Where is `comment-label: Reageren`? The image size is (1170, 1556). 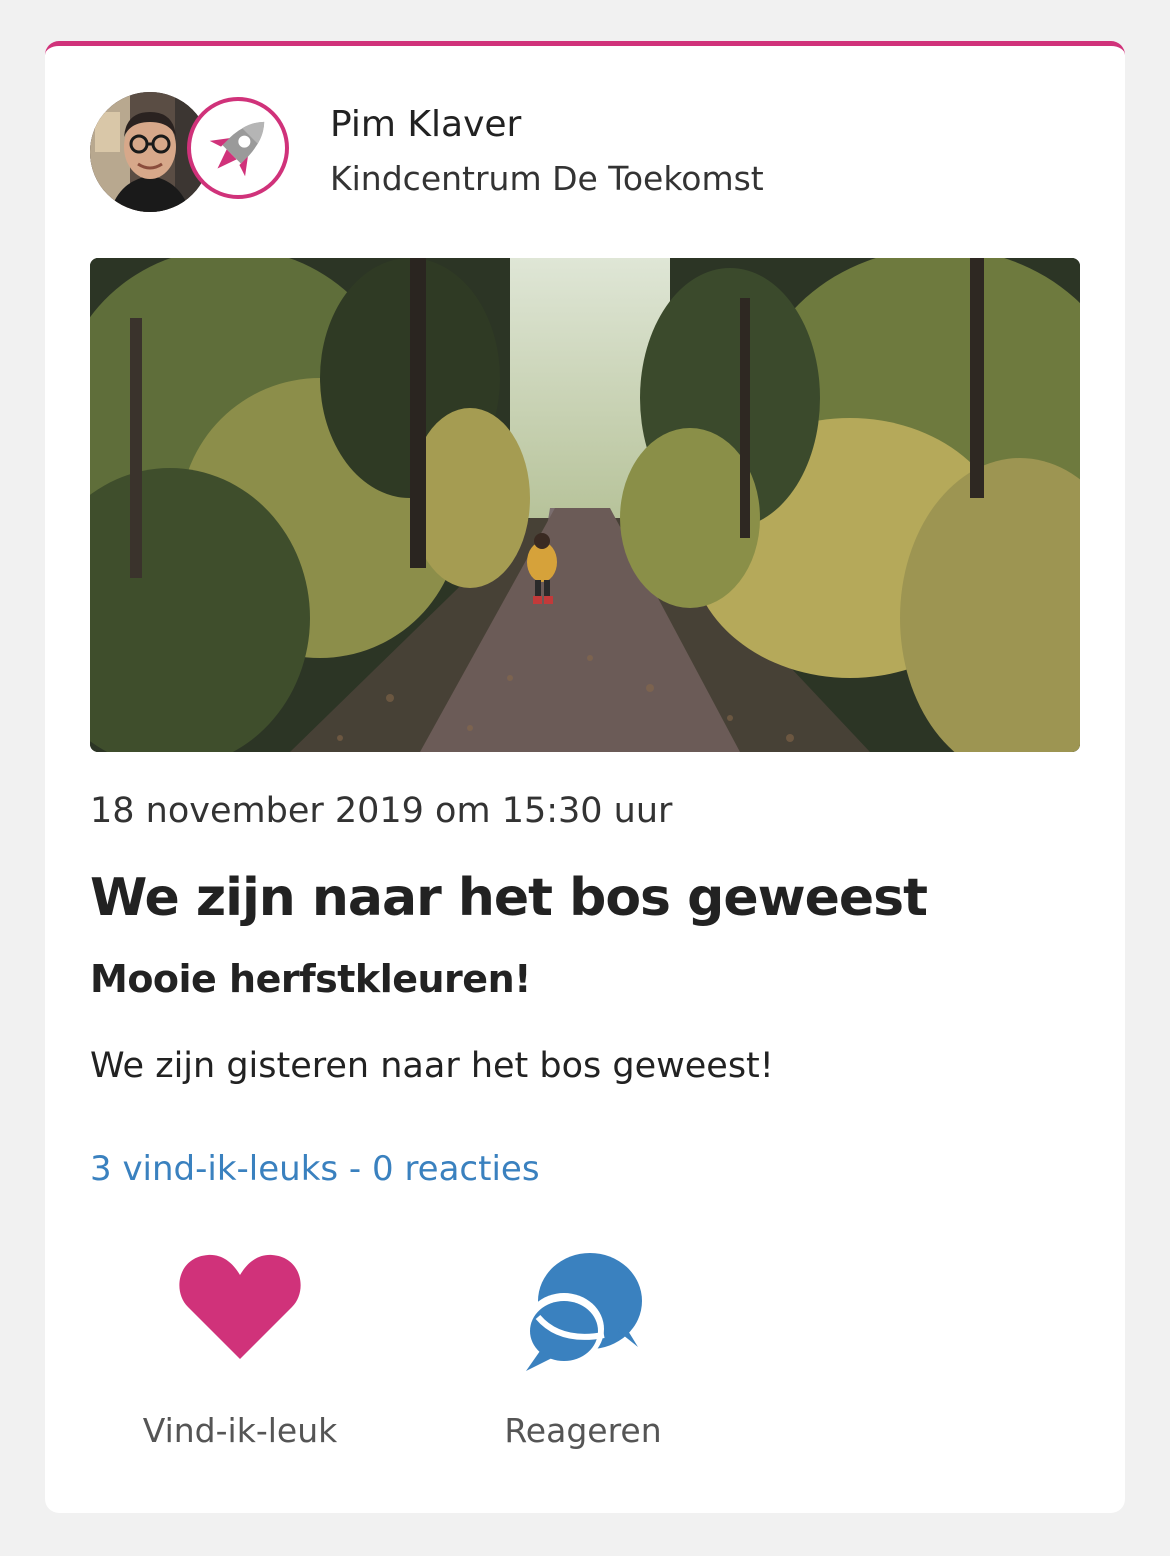
comment-label: Reageren is located at coordinates (583, 1430).